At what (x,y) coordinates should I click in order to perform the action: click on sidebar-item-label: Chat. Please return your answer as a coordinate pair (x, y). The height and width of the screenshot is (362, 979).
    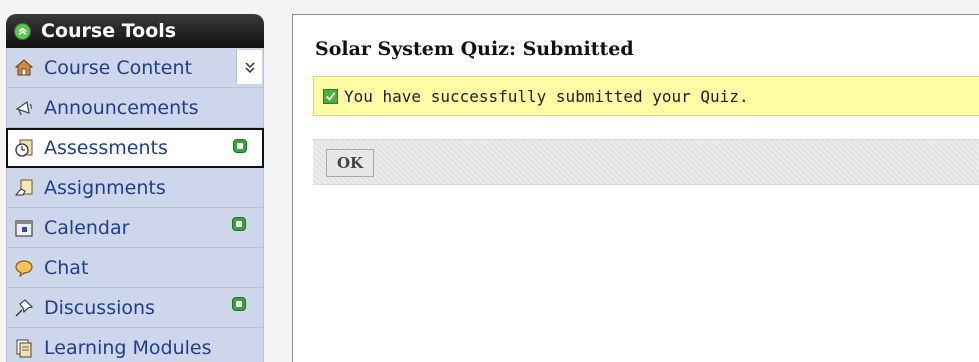
    Looking at the image, I should click on (66, 267).